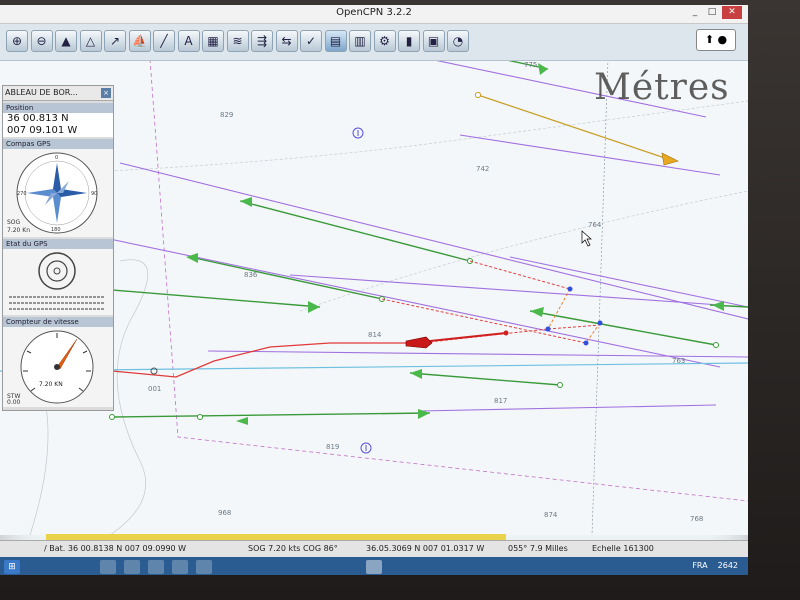  Describe the element at coordinates (12, 567) in the screenshot. I see `start-button: ⊞` at that location.